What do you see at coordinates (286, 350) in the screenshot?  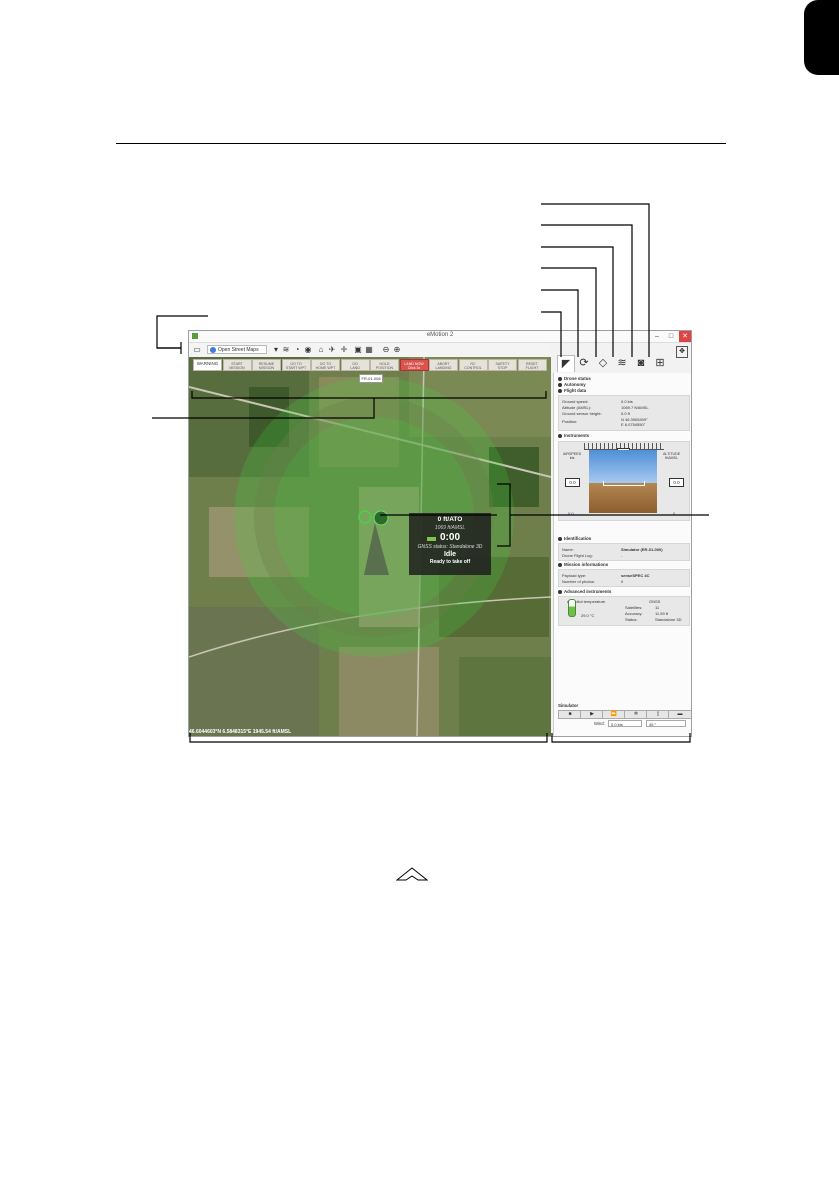 I see `layers-icon: ≋` at bounding box center [286, 350].